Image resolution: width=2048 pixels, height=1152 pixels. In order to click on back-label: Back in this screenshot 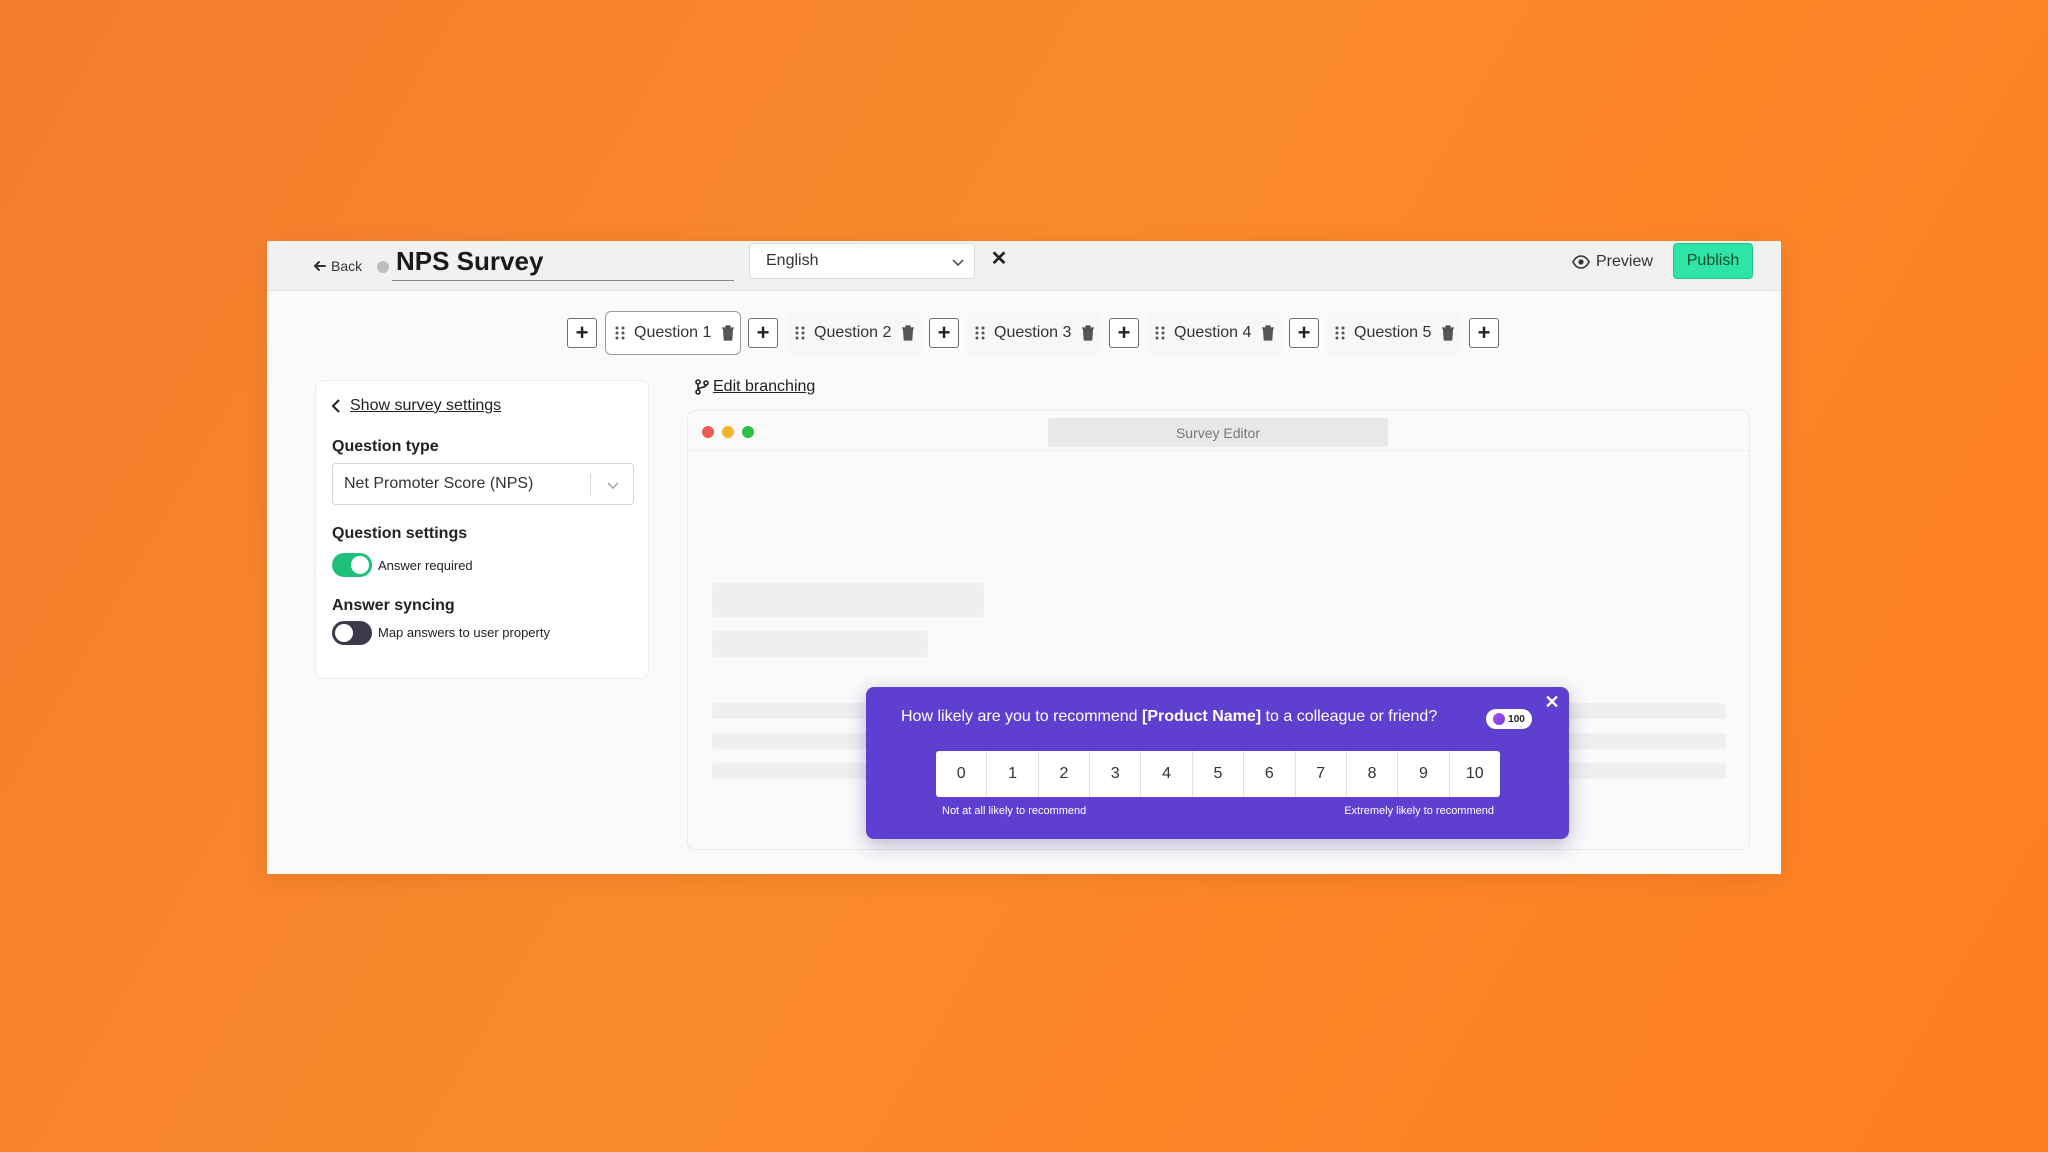, I will do `click(347, 266)`.